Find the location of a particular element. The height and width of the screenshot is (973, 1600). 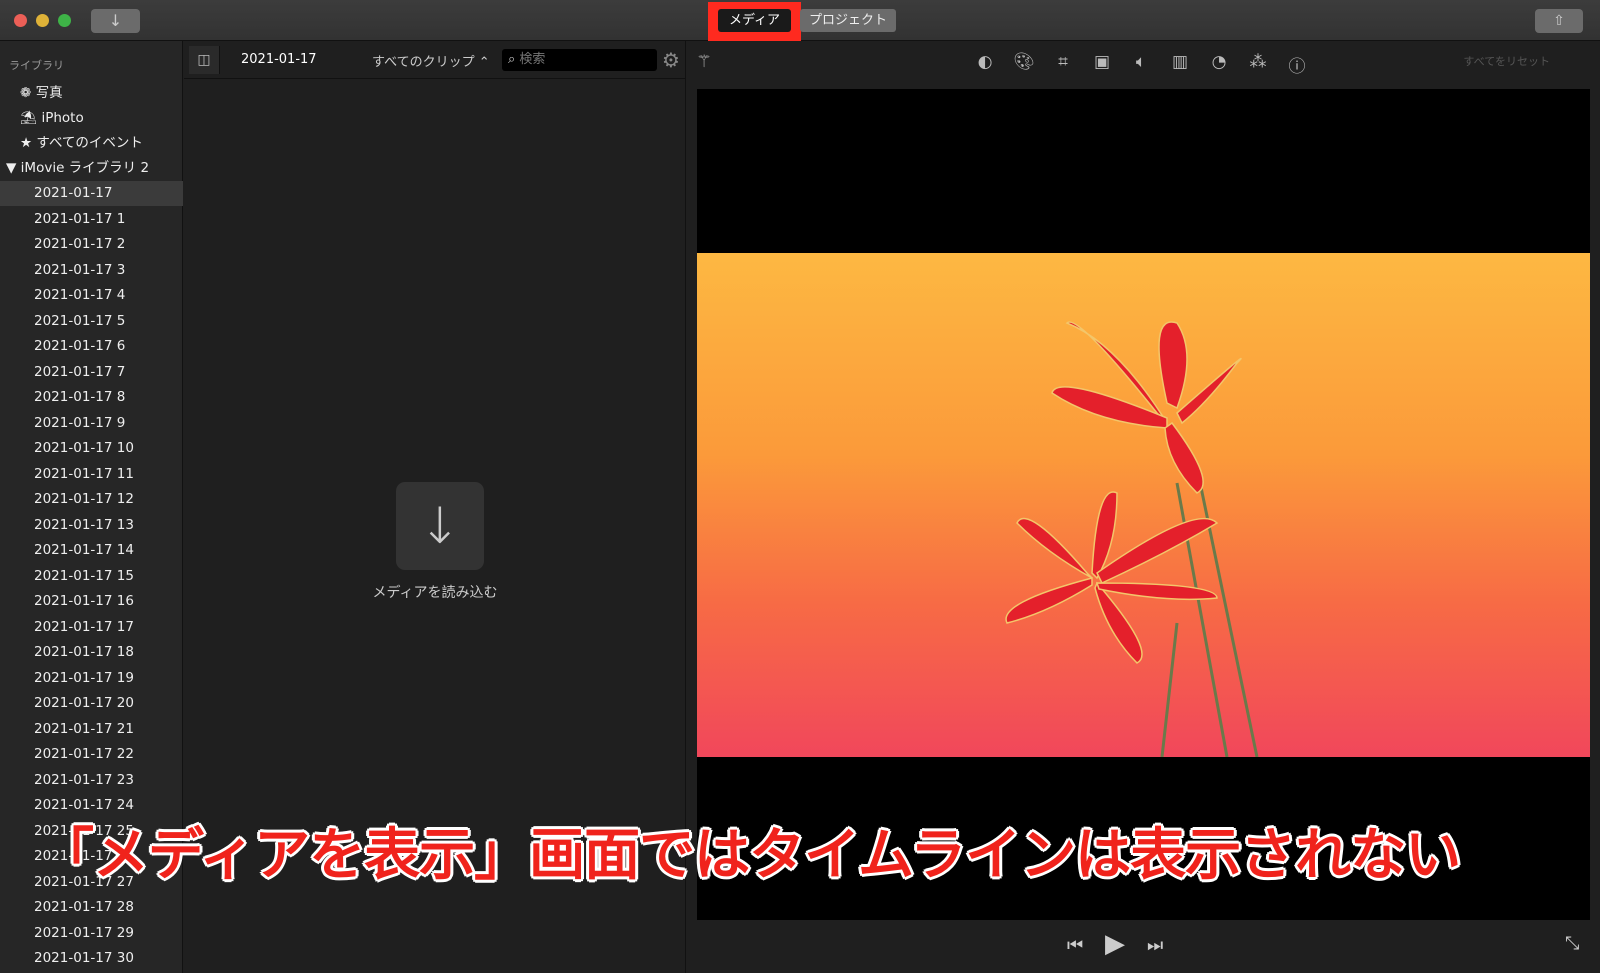

search-icon: ⌕ is located at coordinates (512, 59).